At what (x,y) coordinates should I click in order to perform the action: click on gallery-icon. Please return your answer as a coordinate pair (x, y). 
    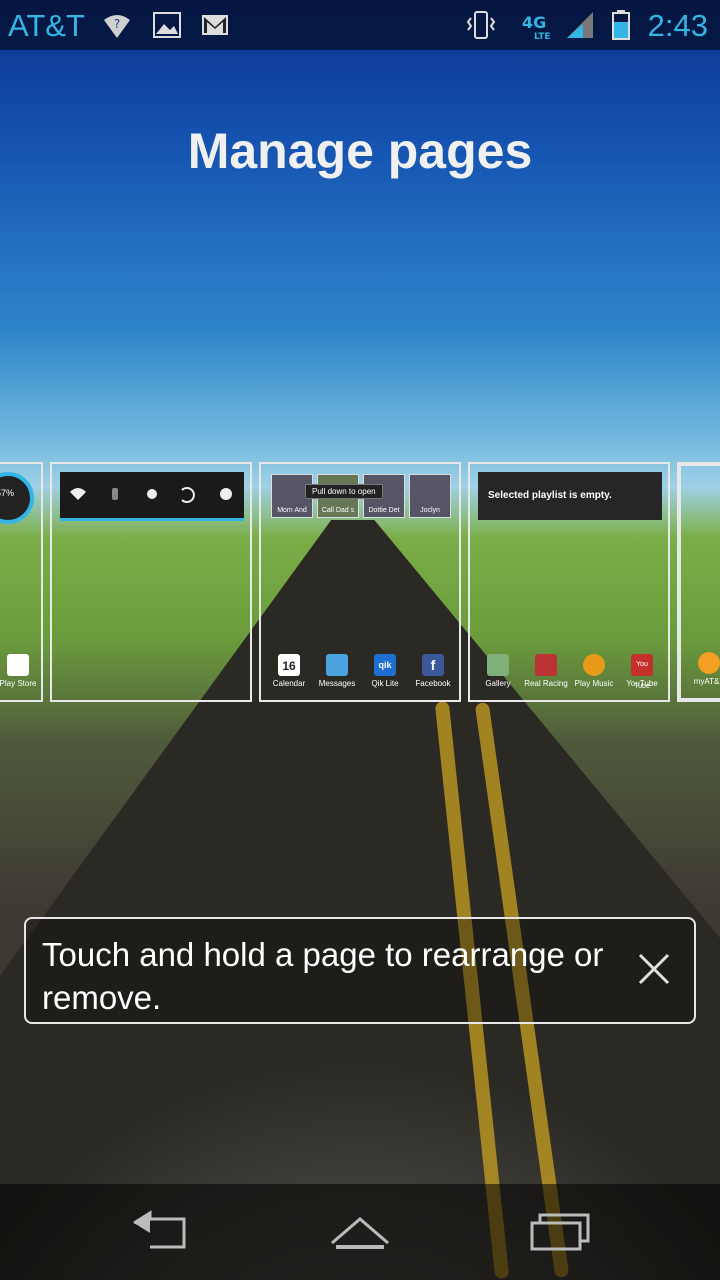
    Looking at the image, I should click on (167, 25).